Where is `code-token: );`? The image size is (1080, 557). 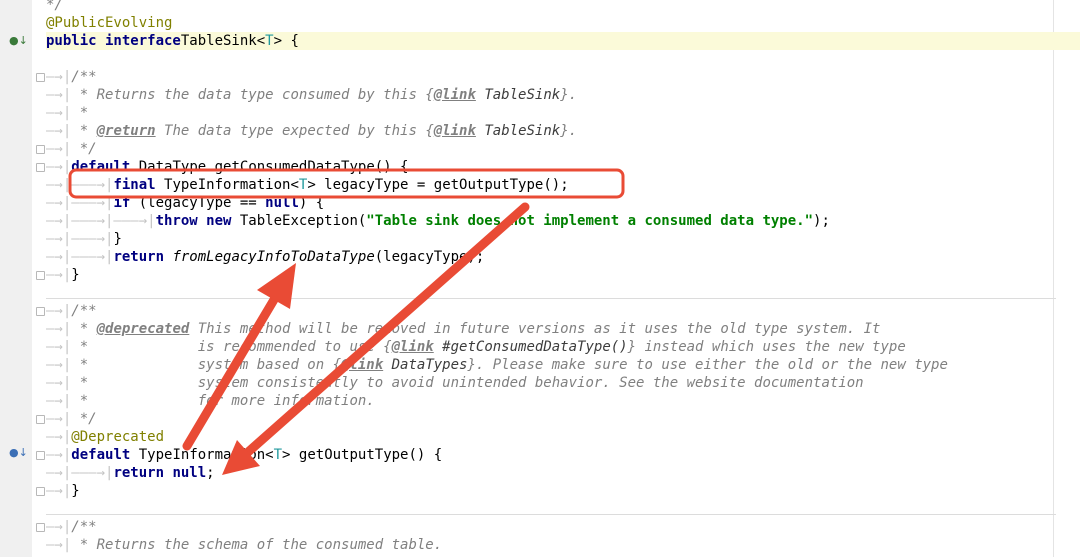
code-token: ); is located at coordinates (821, 221).